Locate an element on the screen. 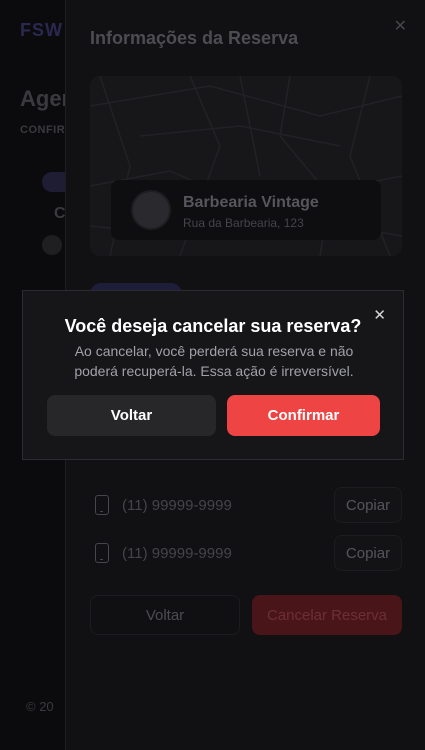 This screenshot has height=750, width=425. section-label: CONFIR is located at coordinates (43, 130).